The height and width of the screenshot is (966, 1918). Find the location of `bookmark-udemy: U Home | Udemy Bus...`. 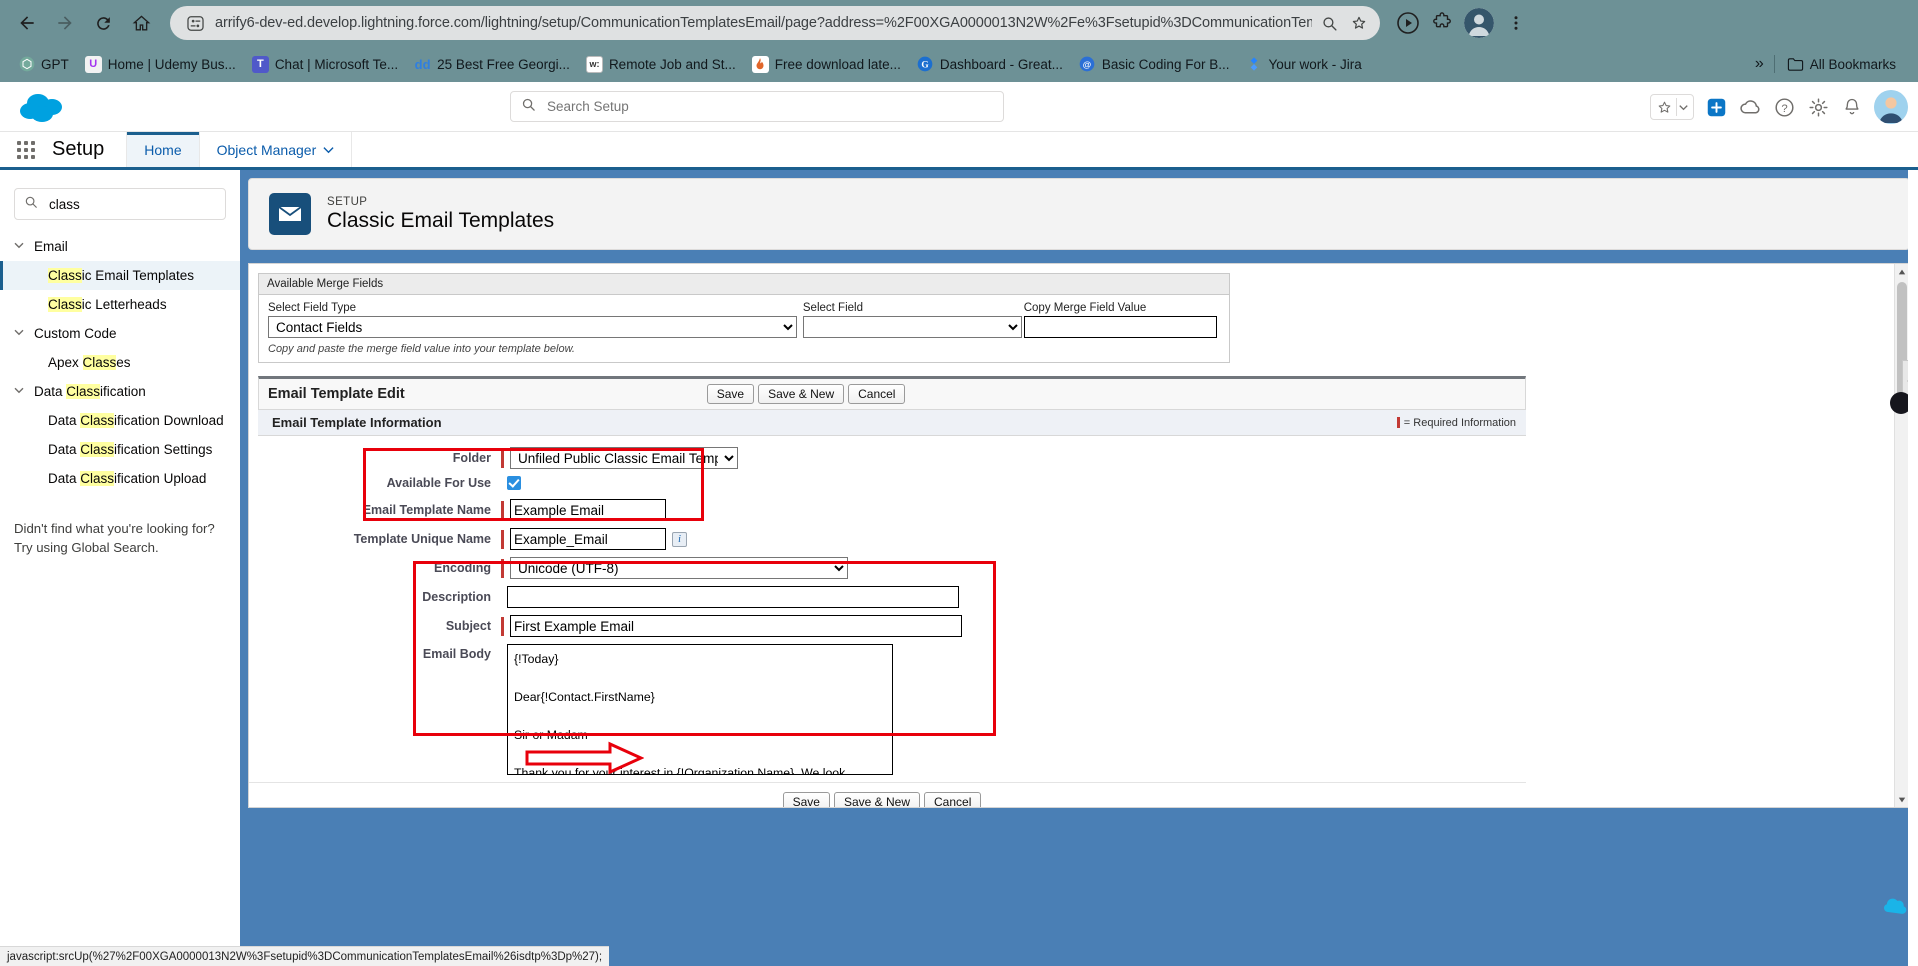

bookmark-udemy: U Home | Udemy Bus... is located at coordinates (160, 64).